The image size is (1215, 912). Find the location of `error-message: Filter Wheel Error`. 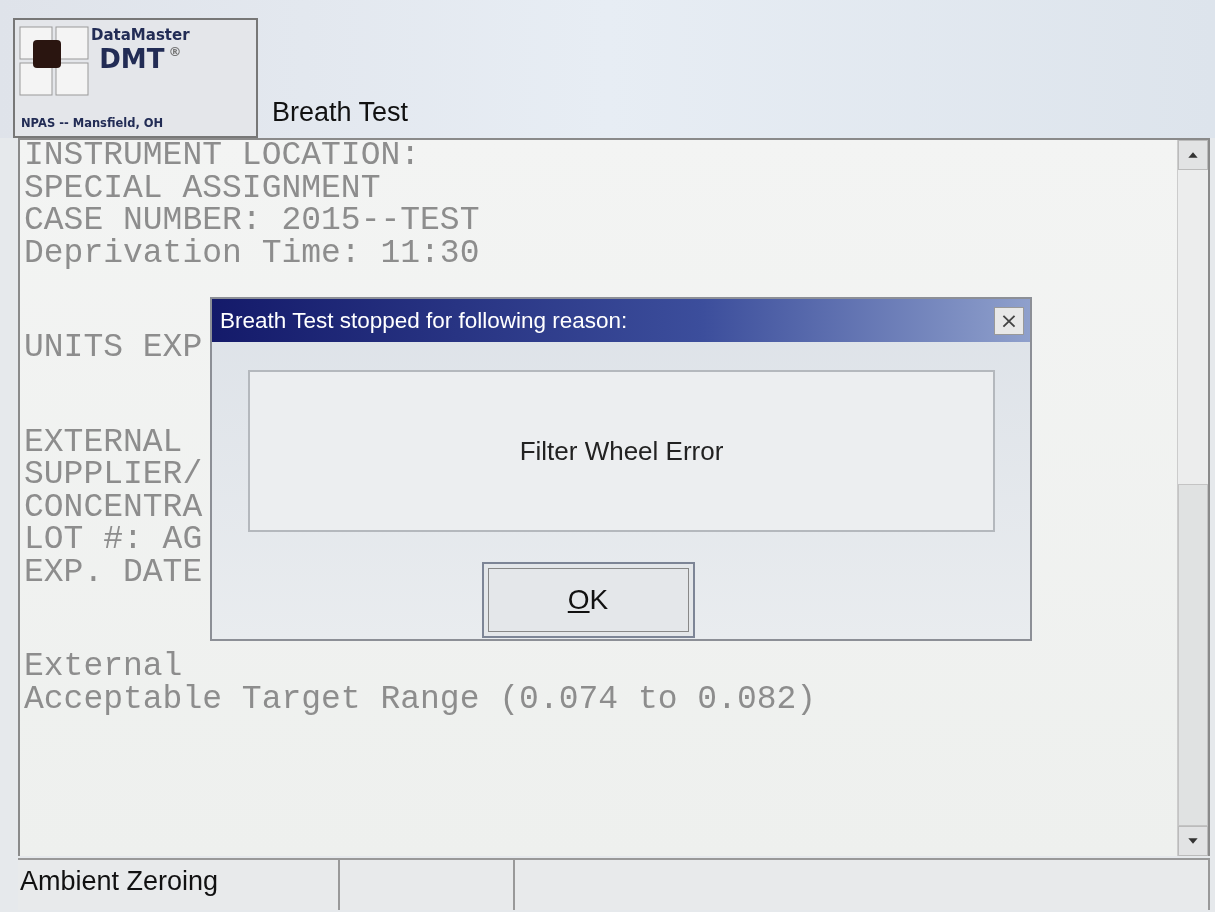

error-message: Filter Wheel Error is located at coordinates (621, 451).